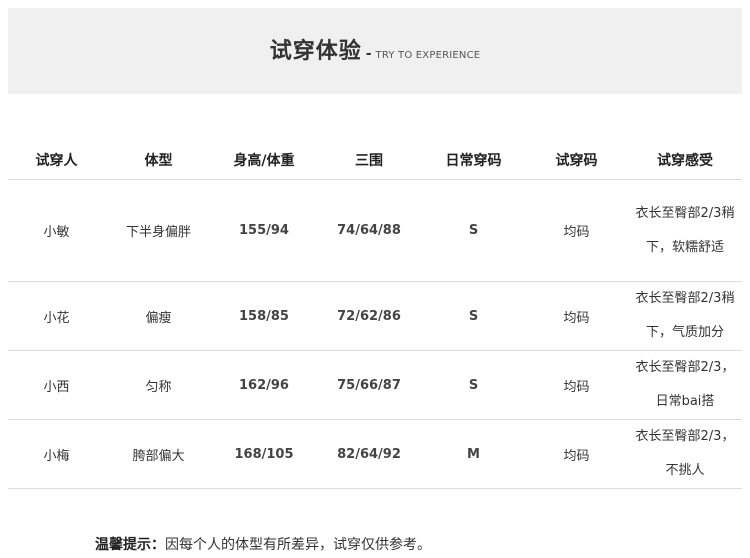 This screenshot has height=558, width=750. What do you see at coordinates (158, 385) in the screenshot?
I see `cell-body-type: 匀称` at bounding box center [158, 385].